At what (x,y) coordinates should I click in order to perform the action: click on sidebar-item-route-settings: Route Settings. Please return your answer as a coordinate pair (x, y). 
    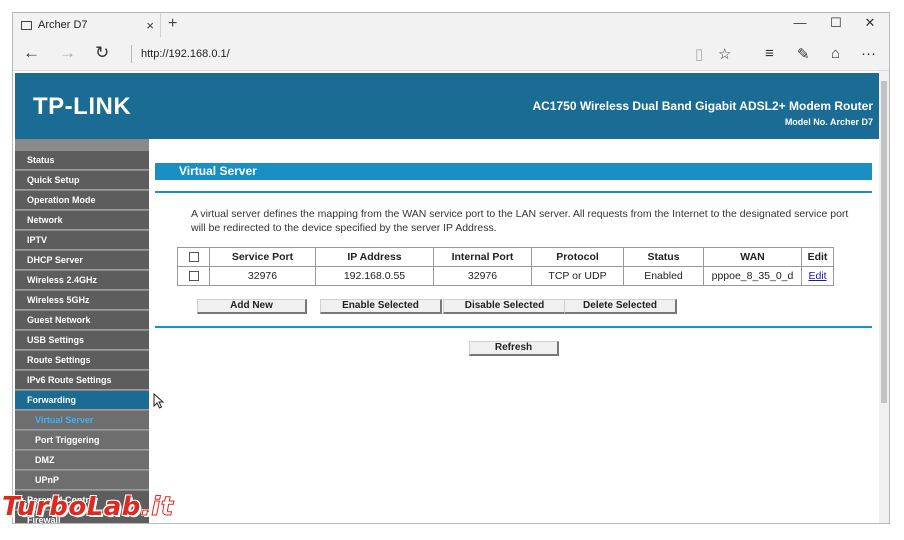
    Looking at the image, I should click on (82, 360).